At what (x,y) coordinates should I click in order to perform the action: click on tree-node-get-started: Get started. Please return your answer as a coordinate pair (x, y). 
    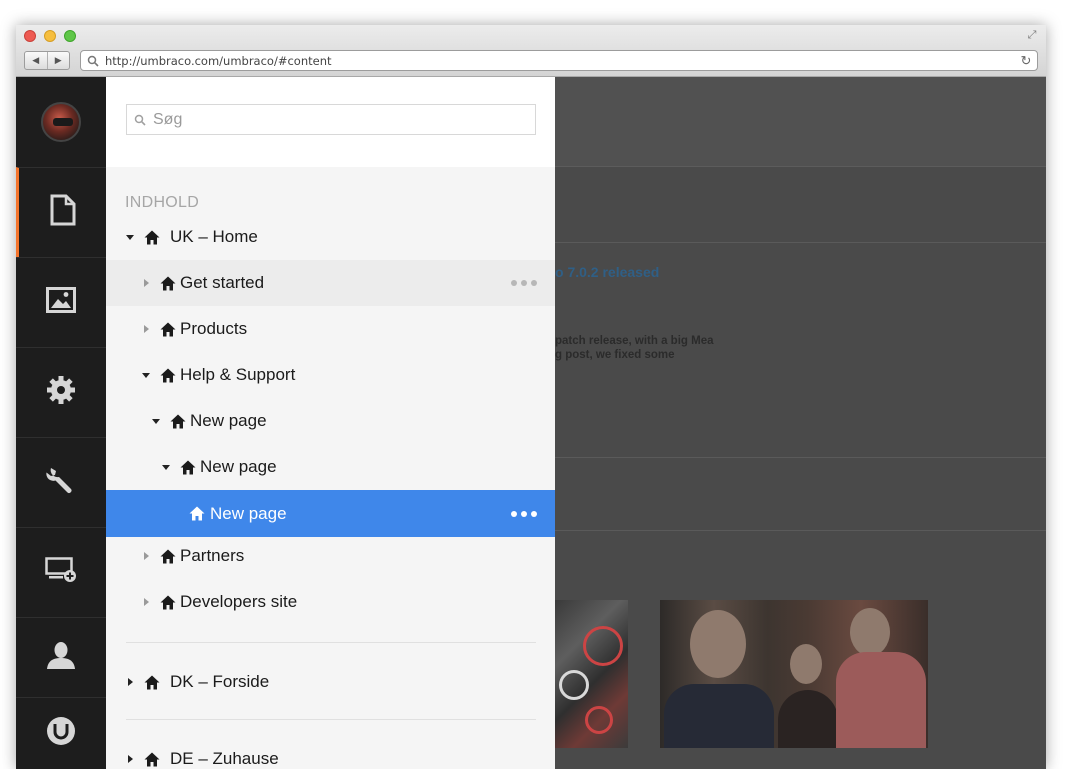
    Looking at the image, I should click on (330, 283).